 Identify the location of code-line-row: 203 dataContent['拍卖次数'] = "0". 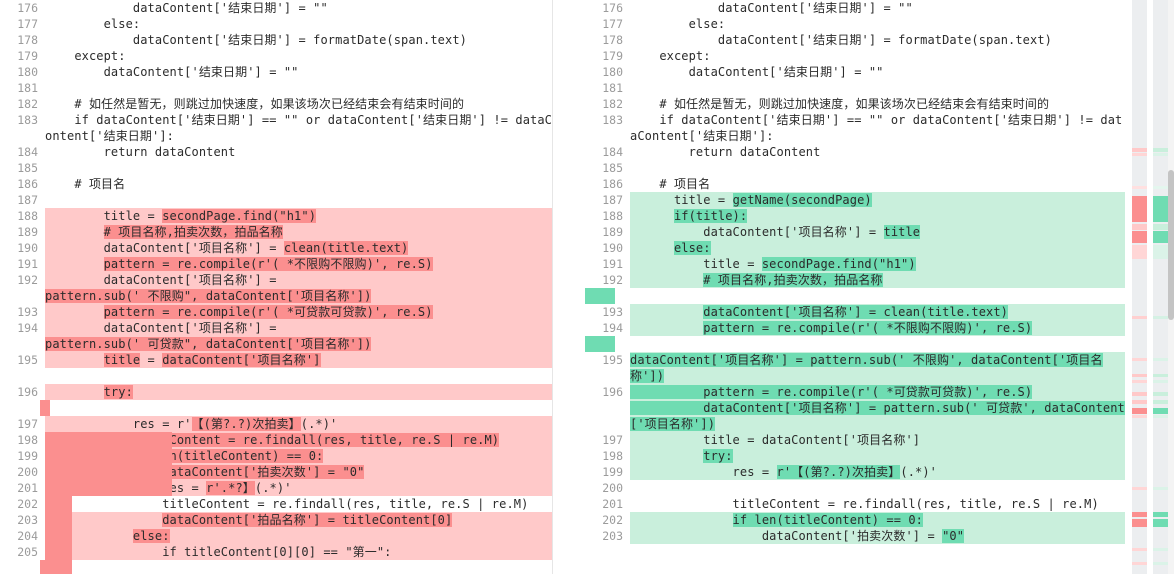
(855, 536).